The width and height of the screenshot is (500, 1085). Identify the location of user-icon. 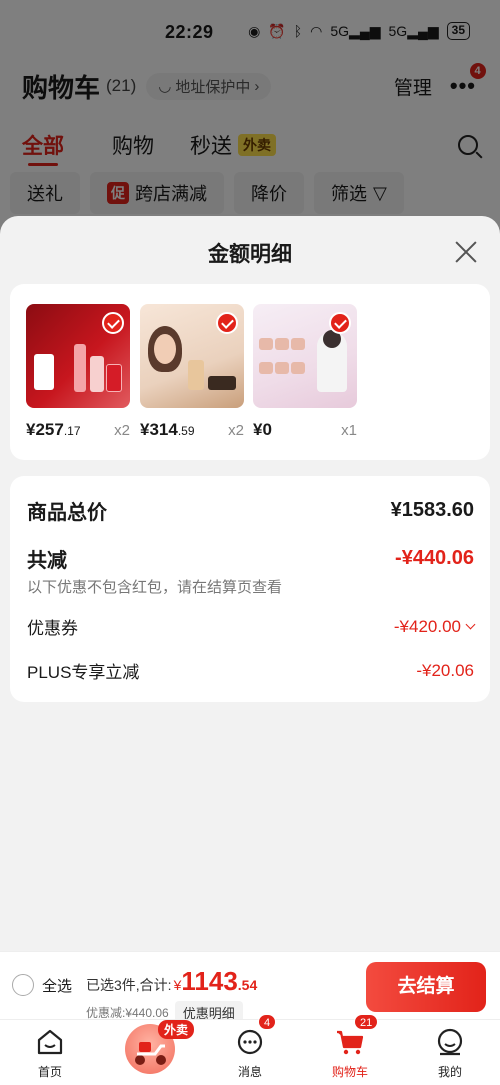
(450, 1042).